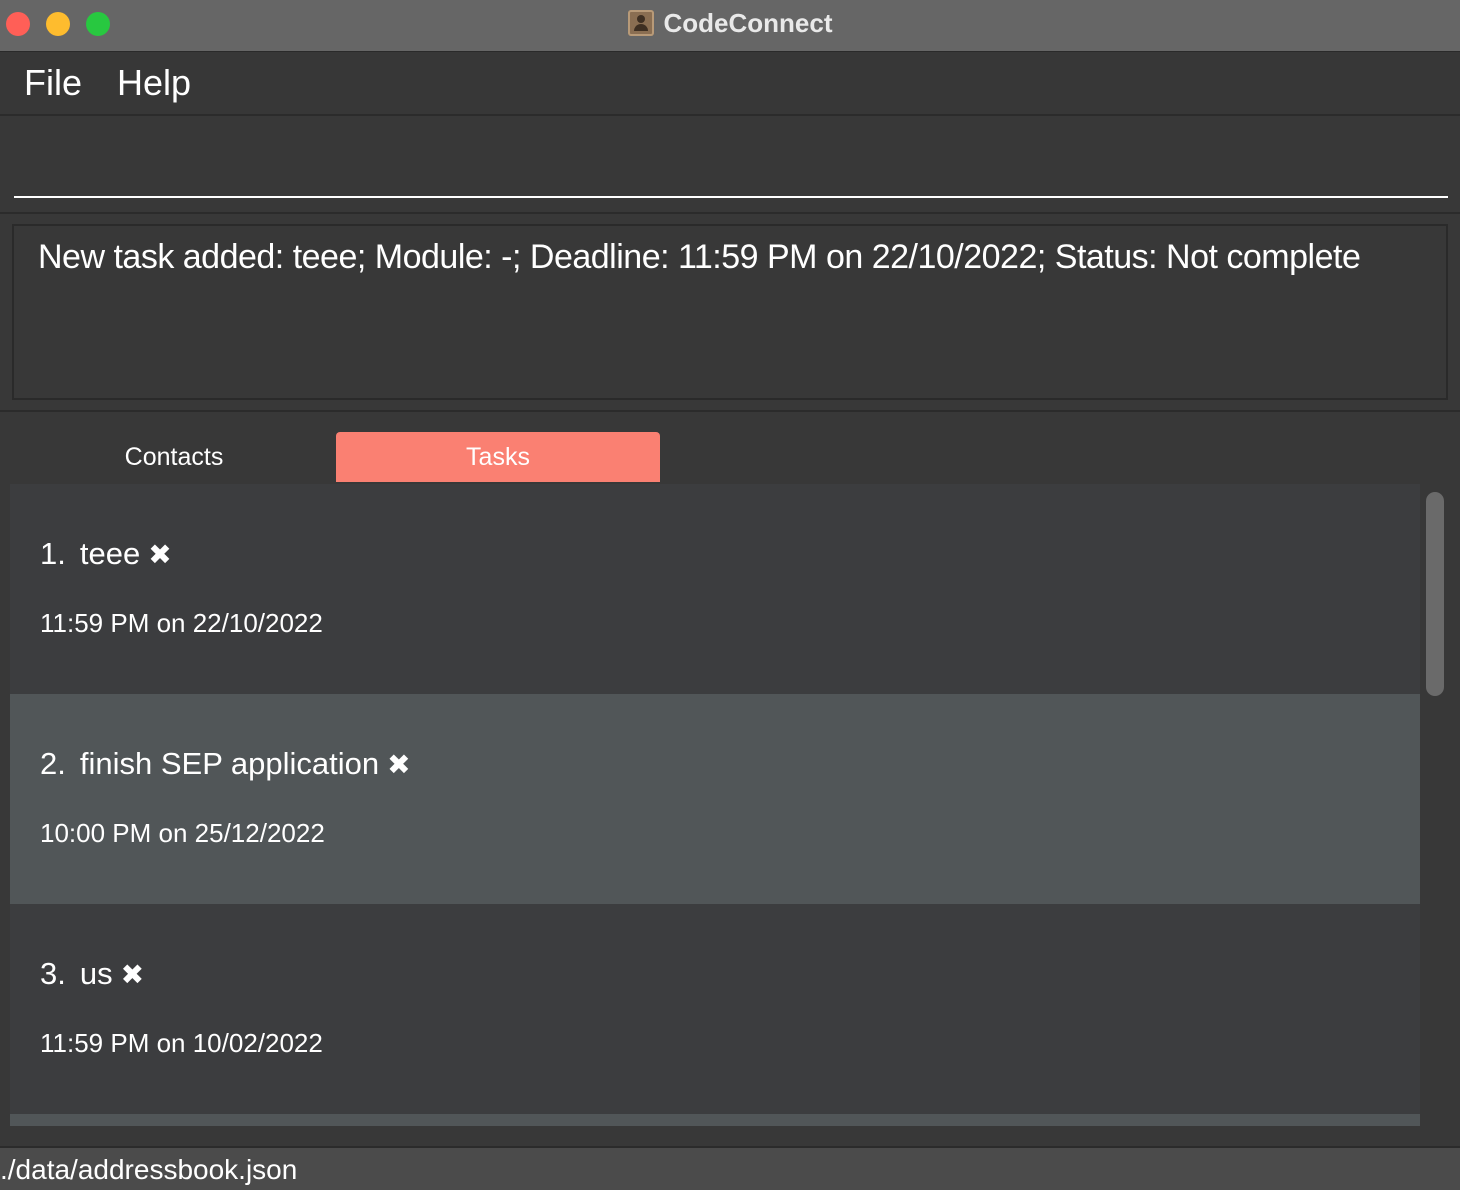  What do you see at coordinates (96, 973) in the screenshot?
I see `task-name: us` at bounding box center [96, 973].